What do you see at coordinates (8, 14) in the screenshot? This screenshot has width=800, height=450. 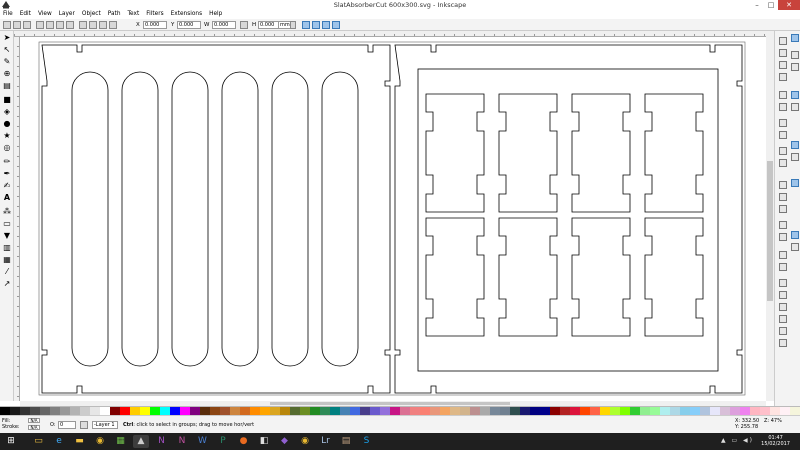 I see `menu-file: File` at bounding box center [8, 14].